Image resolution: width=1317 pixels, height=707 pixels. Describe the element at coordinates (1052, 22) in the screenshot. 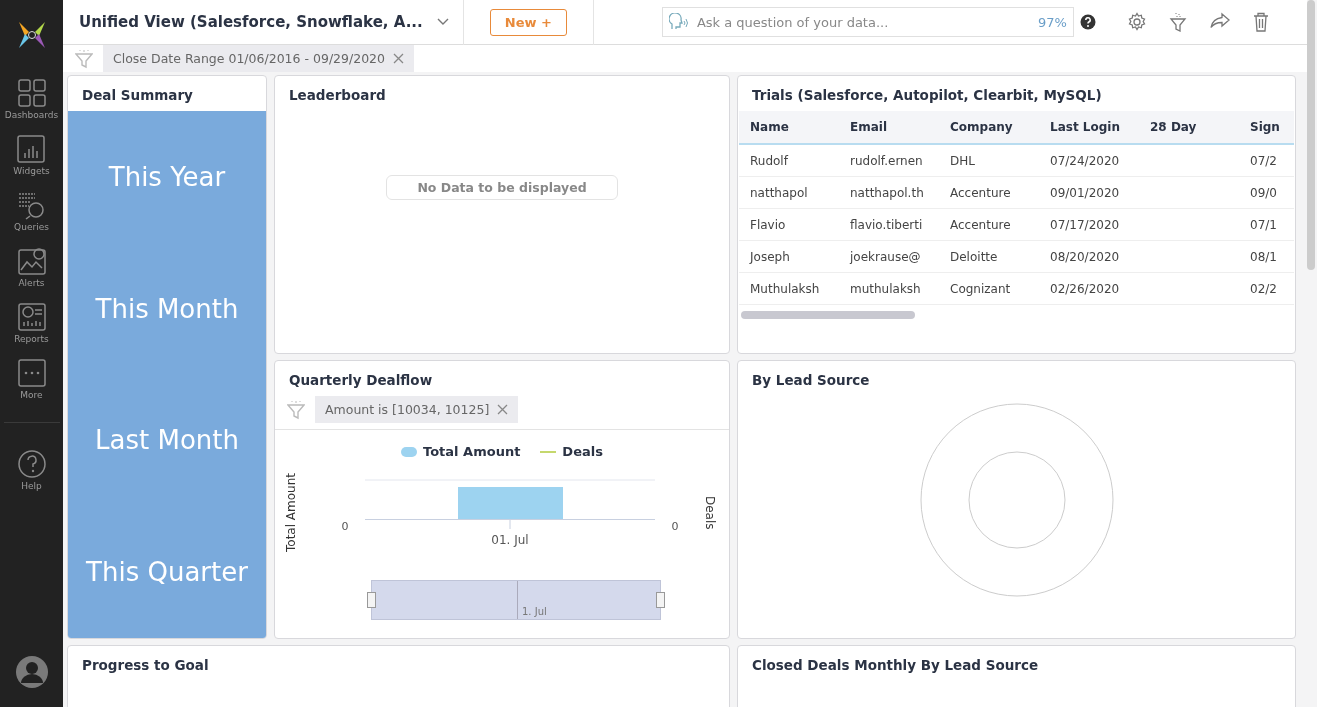

I see `confidence-percent: 97%` at that location.